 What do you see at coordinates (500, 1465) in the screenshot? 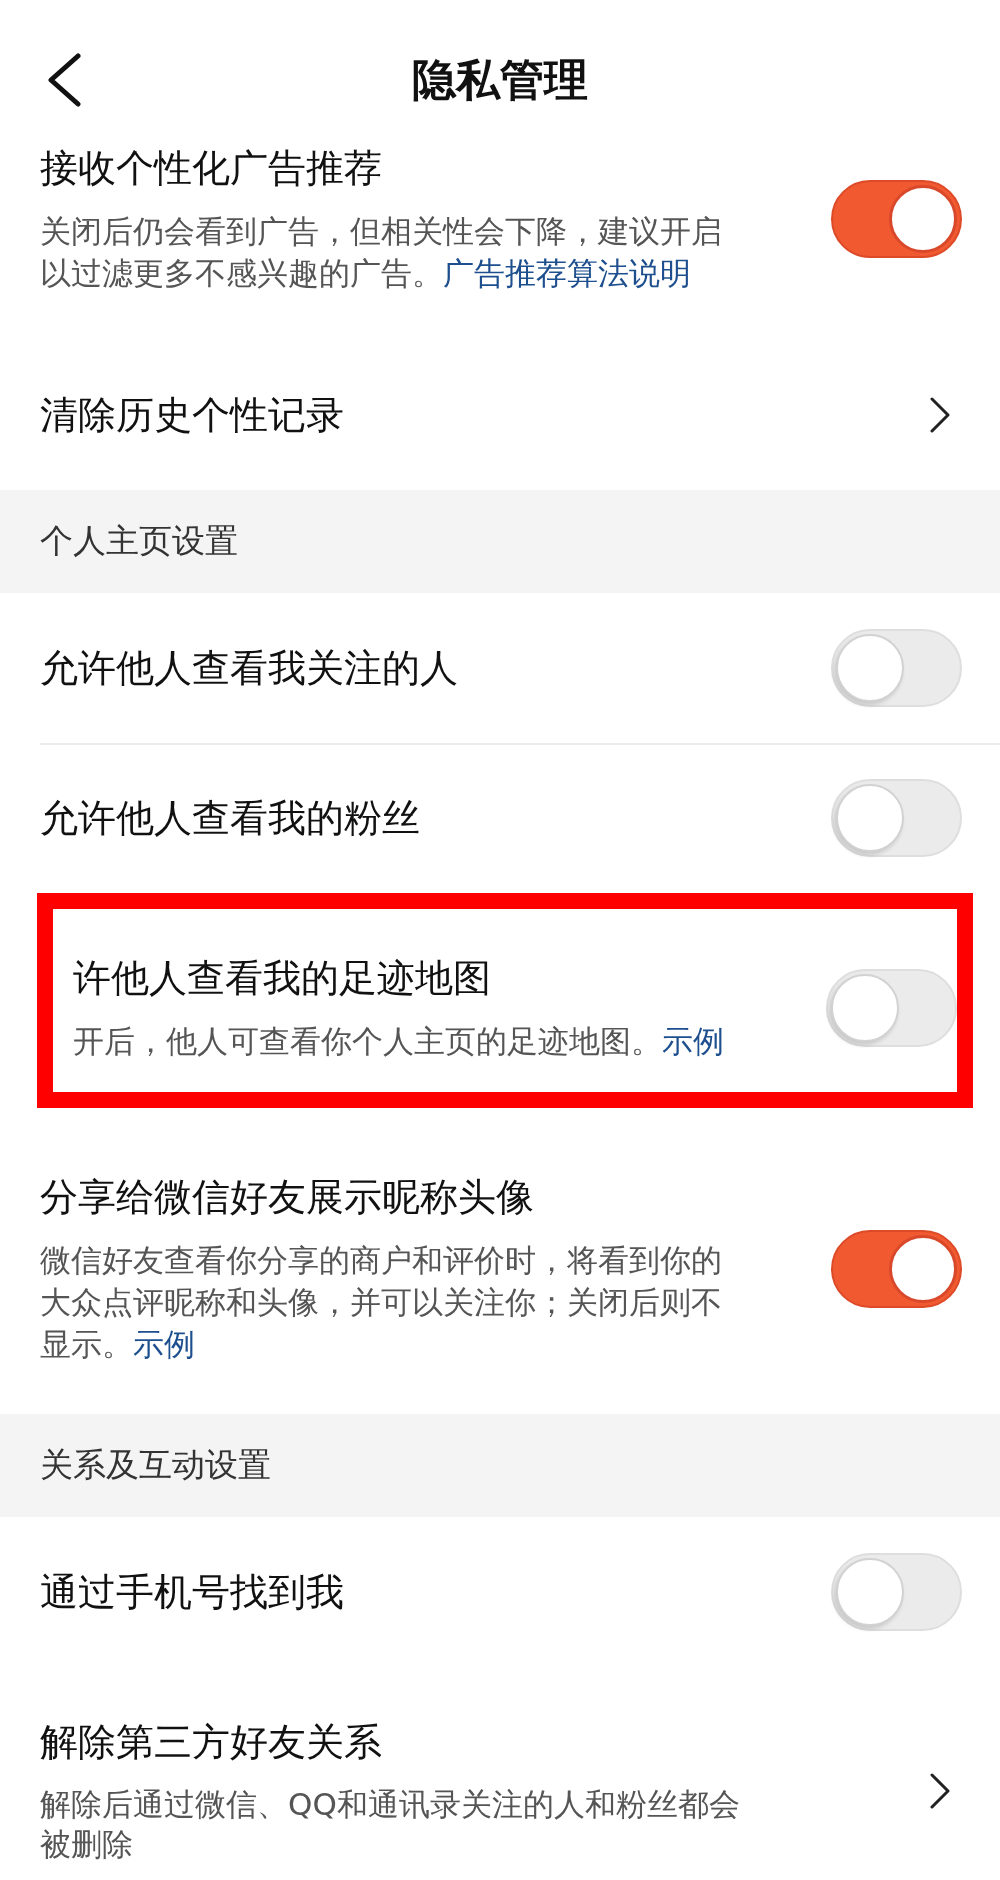
I see `section-header: 关系及互动设置` at bounding box center [500, 1465].